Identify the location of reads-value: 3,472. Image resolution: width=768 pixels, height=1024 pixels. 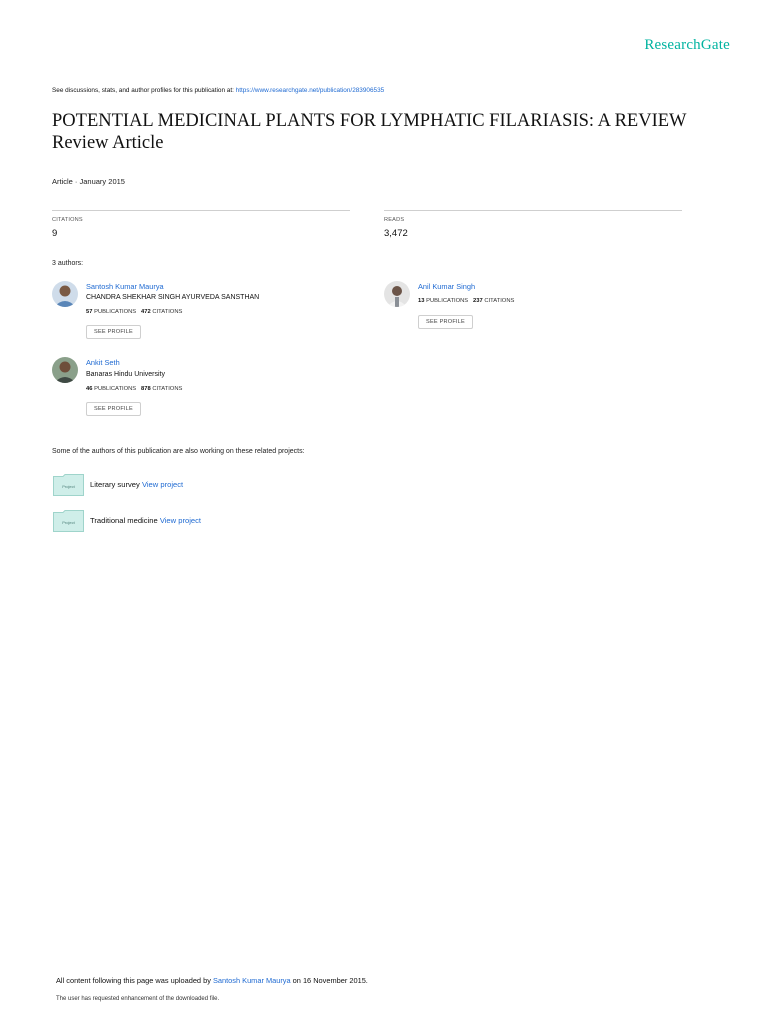
(396, 233).